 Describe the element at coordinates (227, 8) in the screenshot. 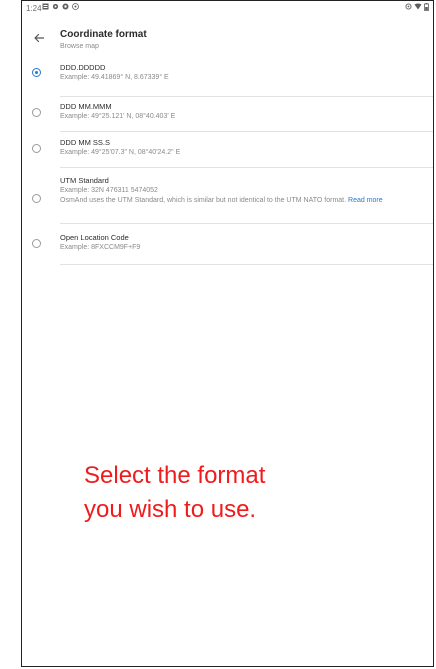

I see `status-bar: 1:24` at that location.